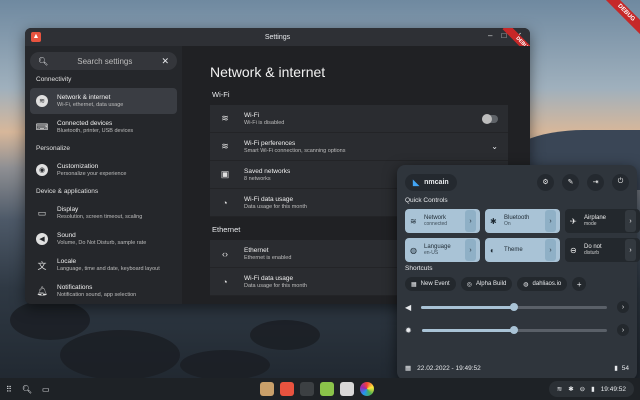 This screenshot has width=640, height=400. Describe the element at coordinates (522, 221) in the screenshot. I see `bluetooth-tile: ✱ Bluetooth On ›` at that location.